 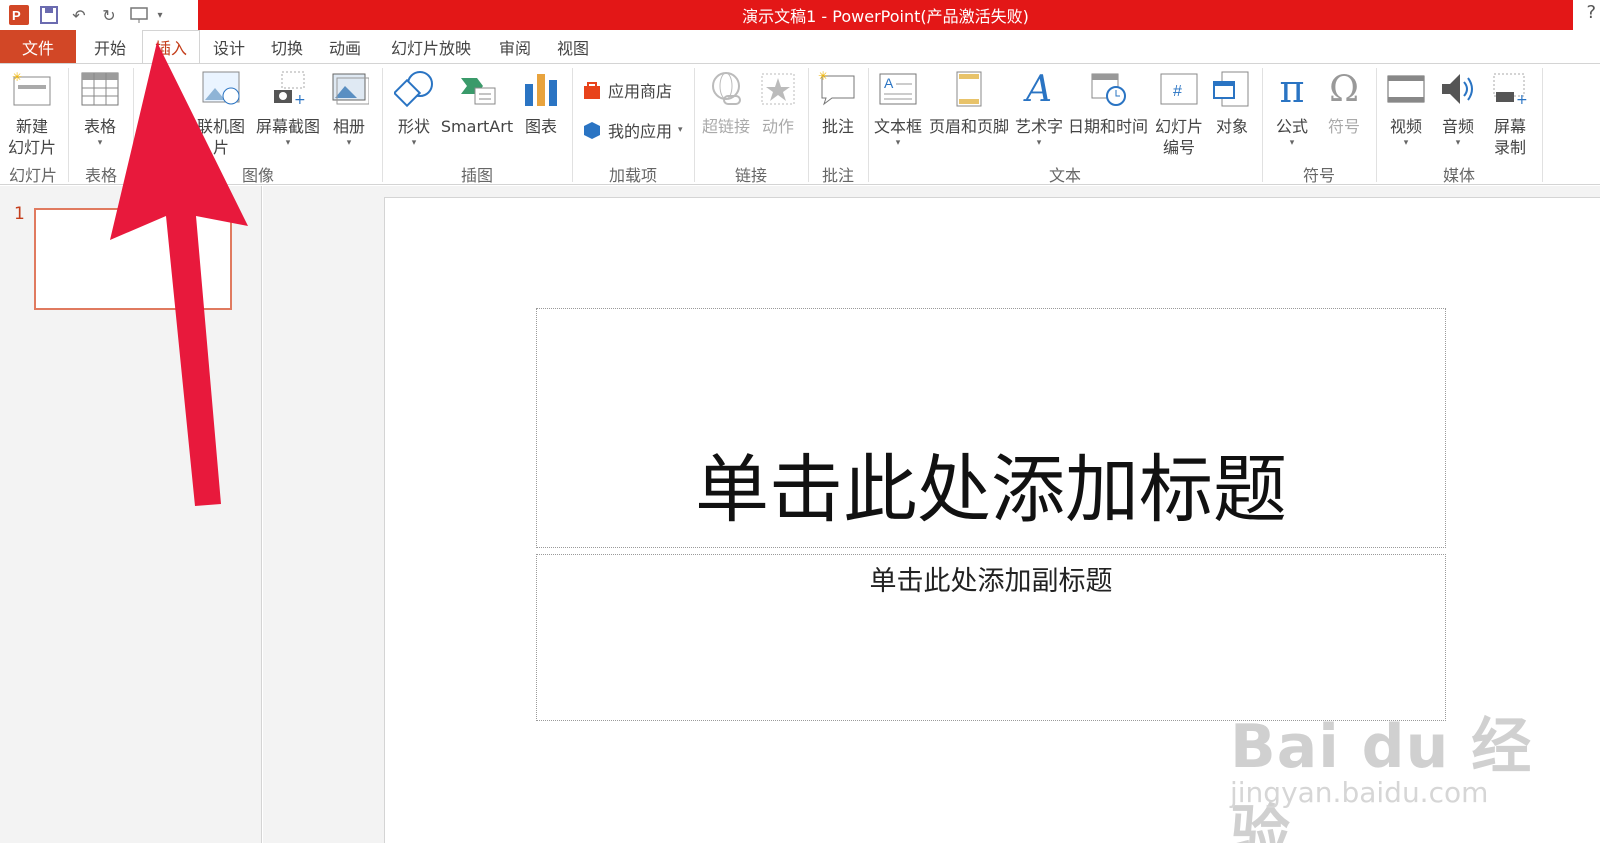 What do you see at coordinates (1318, 175) in the screenshot?
I see `group-label-symbols: 符号` at bounding box center [1318, 175].